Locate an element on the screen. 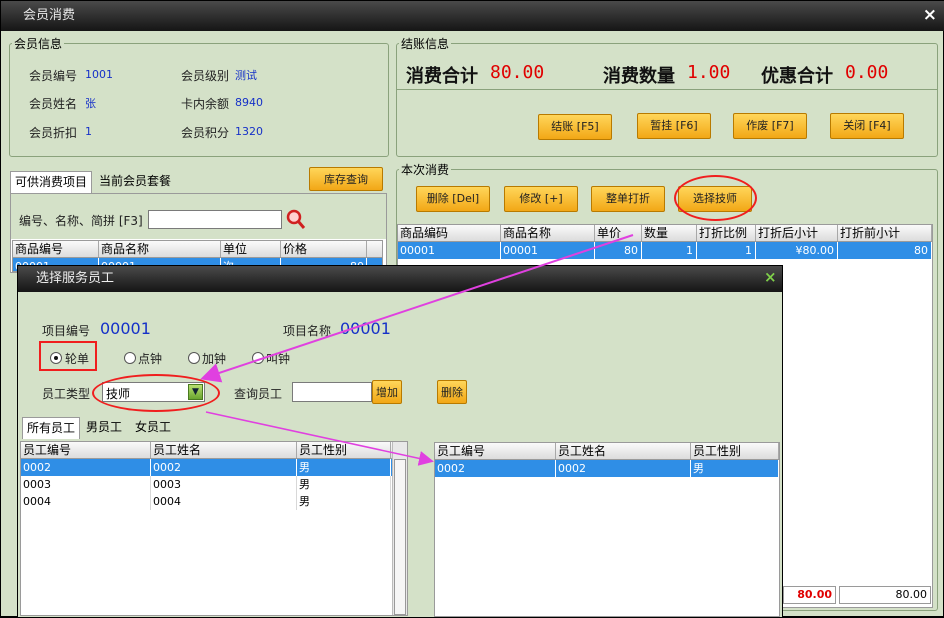 The image size is (944, 618). arrow-to-staff-type is located at coordinates (417, 308).